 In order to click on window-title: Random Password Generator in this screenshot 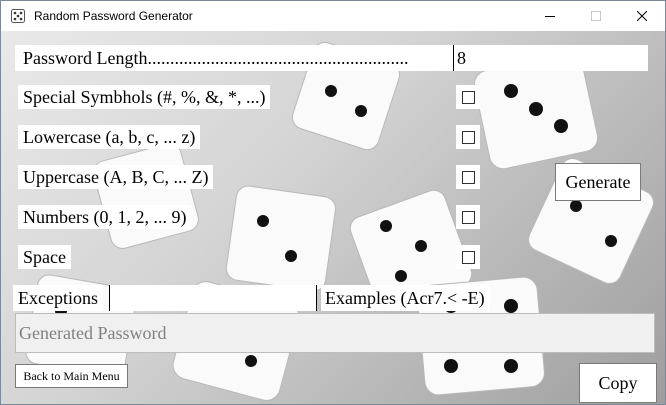, I will do `click(113, 16)`.